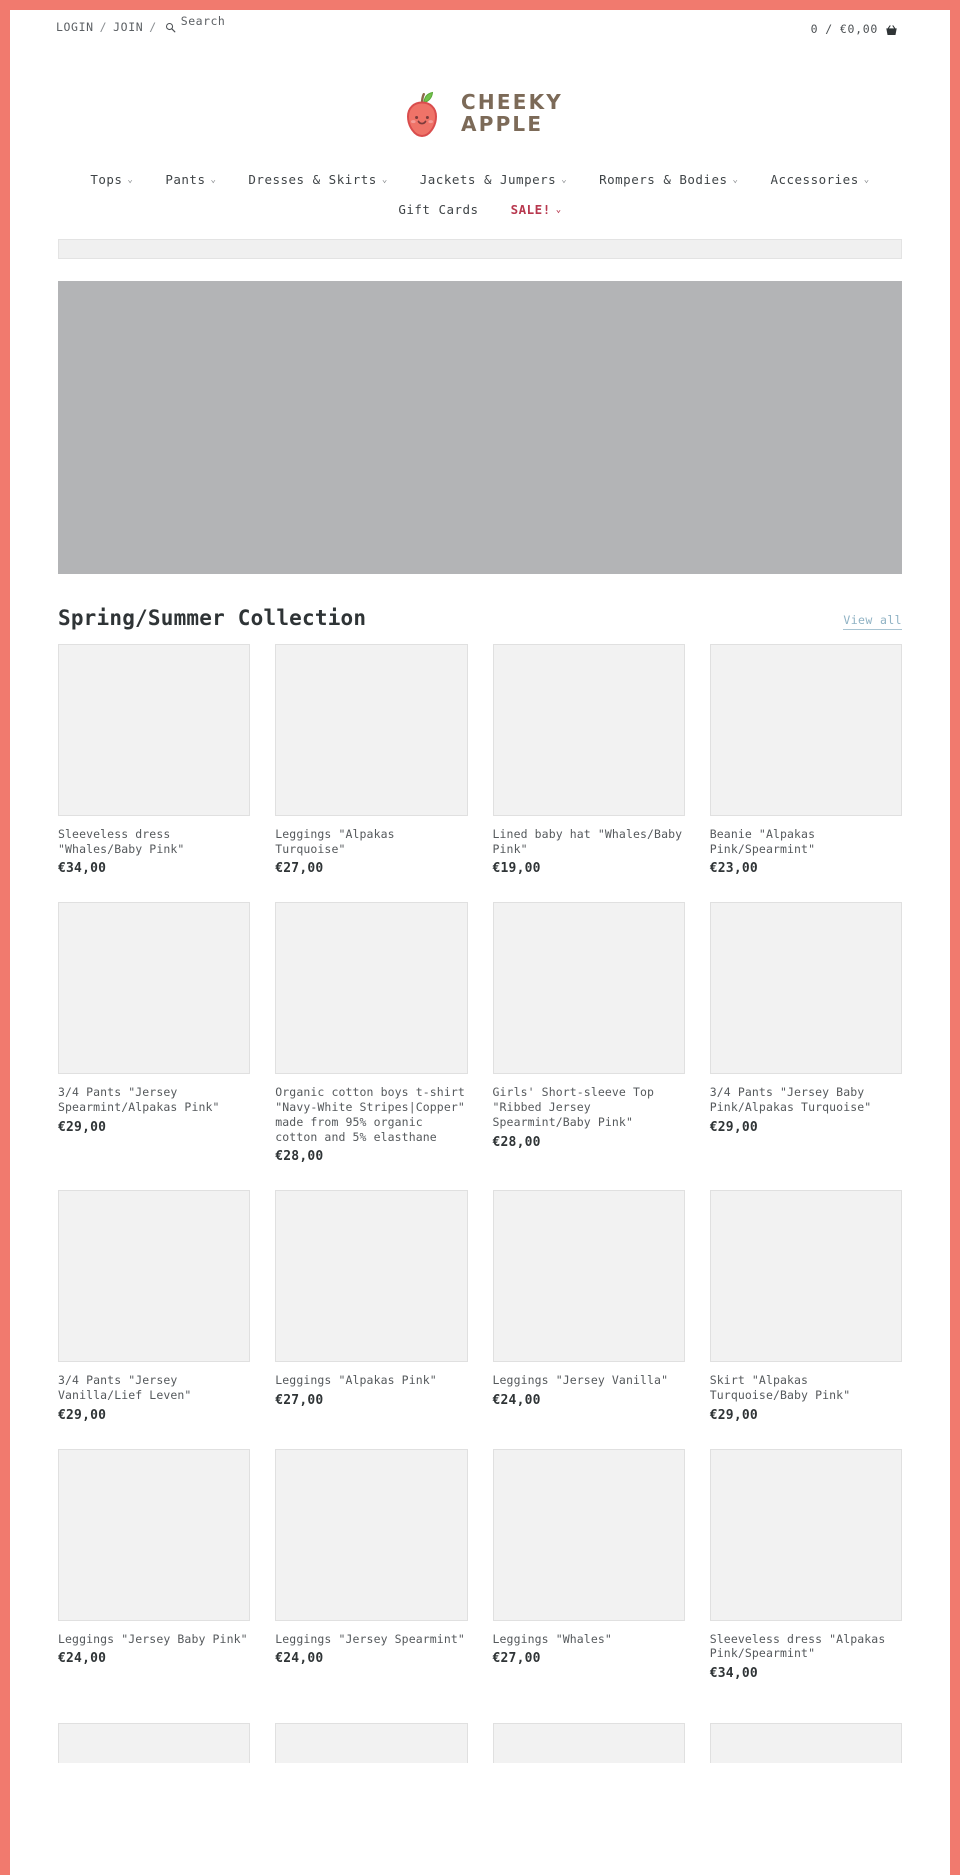  What do you see at coordinates (480, 427) in the screenshot?
I see `hero-banner` at bounding box center [480, 427].